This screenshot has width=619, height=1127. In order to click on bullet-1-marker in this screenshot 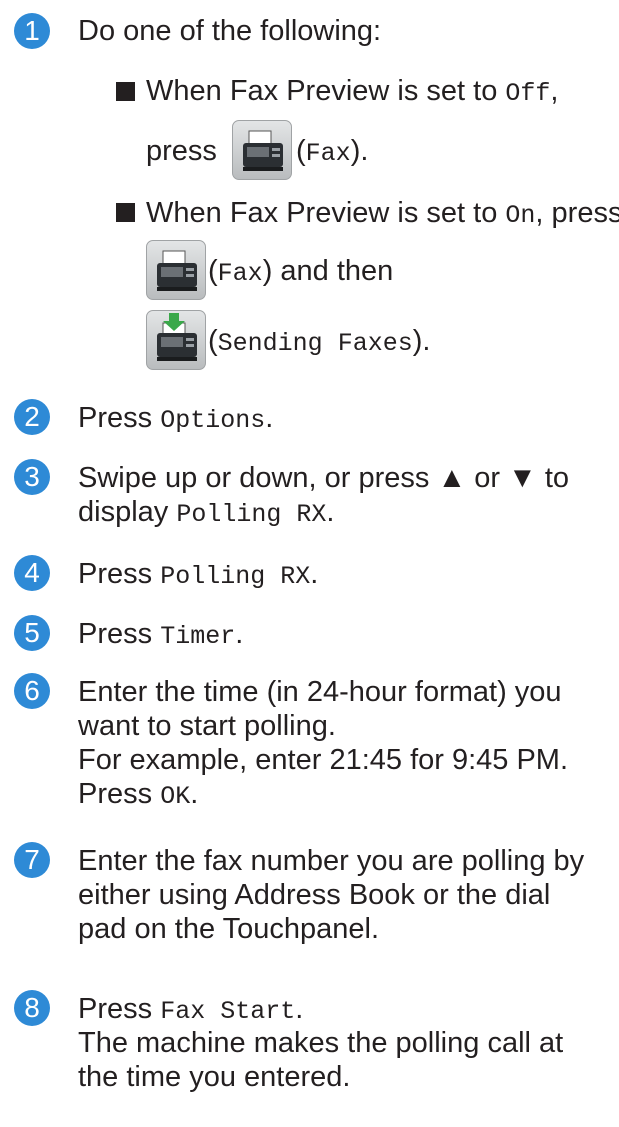, I will do `click(125, 91)`.